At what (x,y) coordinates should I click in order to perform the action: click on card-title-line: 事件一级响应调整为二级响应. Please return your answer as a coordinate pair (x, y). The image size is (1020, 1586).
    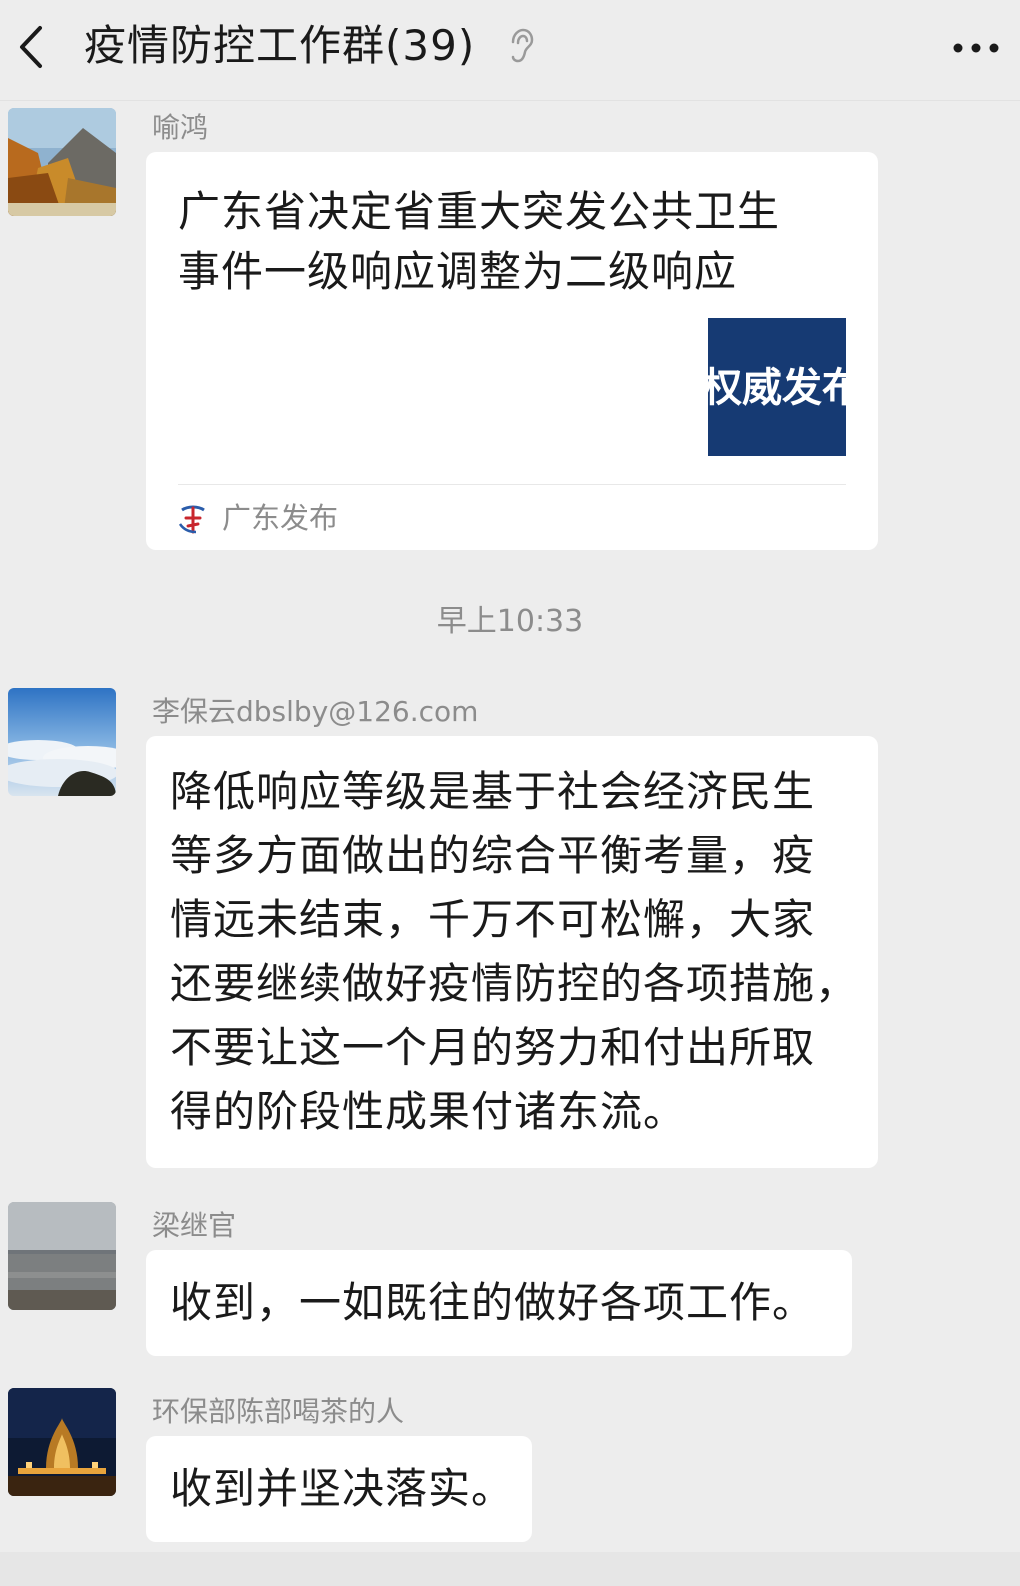
    Looking at the image, I should click on (458, 271).